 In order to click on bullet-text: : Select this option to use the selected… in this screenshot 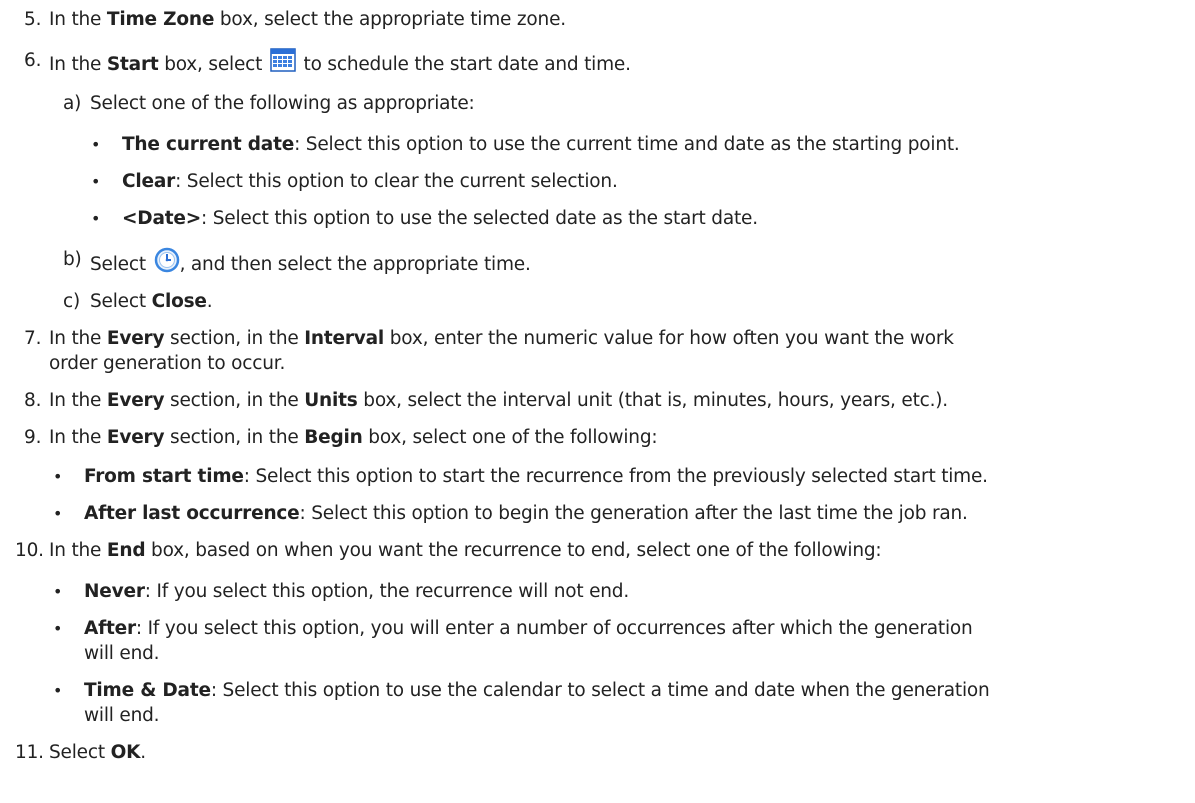, I will do `click(479, 218)`.